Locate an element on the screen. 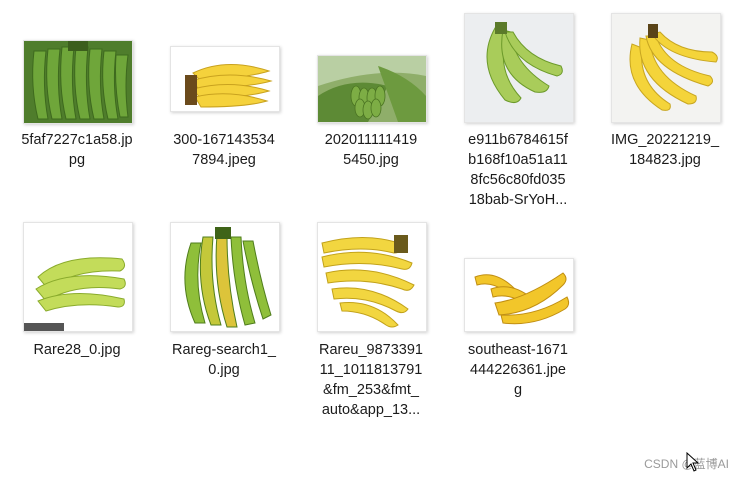  file-item: 300-167143534 7894.jpeg is located at coordinates (224, 110).